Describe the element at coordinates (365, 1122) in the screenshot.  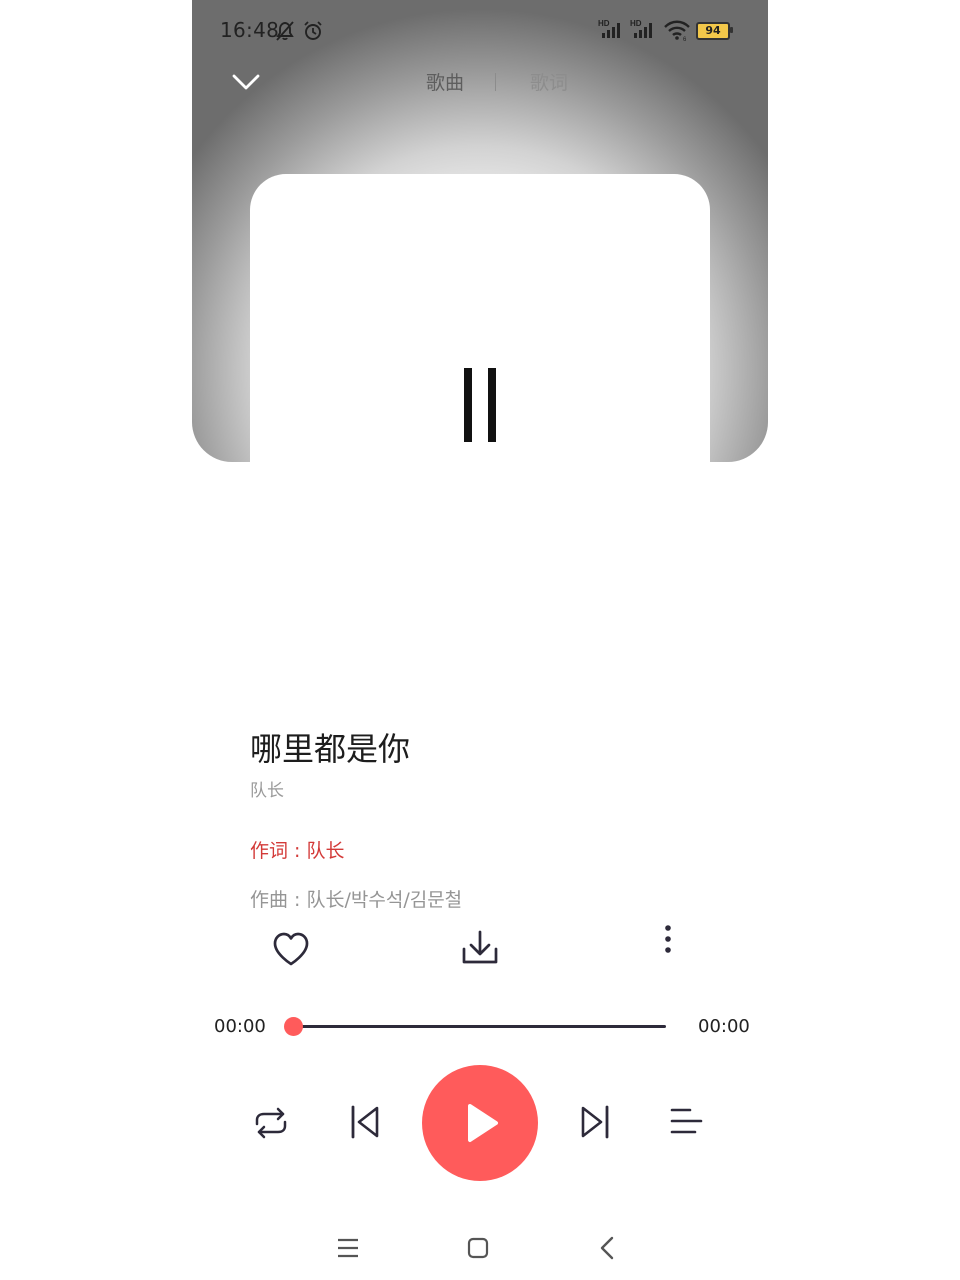
I see `previous-icon` at that location.